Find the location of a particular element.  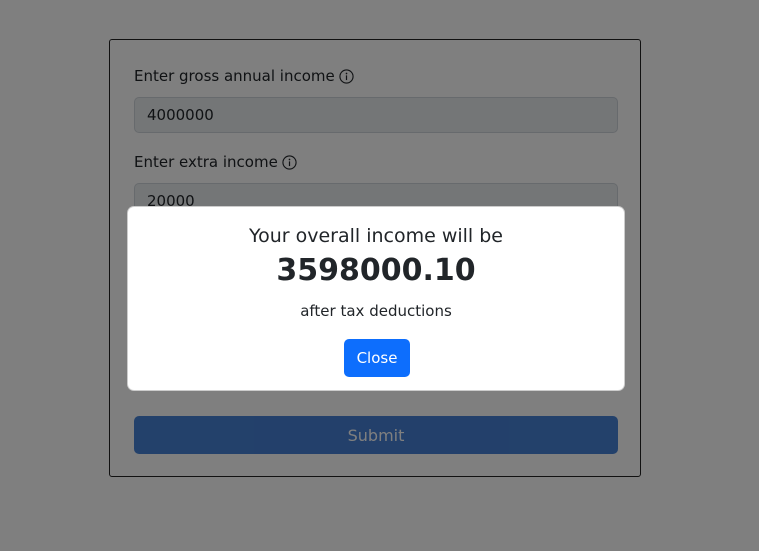

modal-title: Your overall income will be is located at coordinates (375, 236).